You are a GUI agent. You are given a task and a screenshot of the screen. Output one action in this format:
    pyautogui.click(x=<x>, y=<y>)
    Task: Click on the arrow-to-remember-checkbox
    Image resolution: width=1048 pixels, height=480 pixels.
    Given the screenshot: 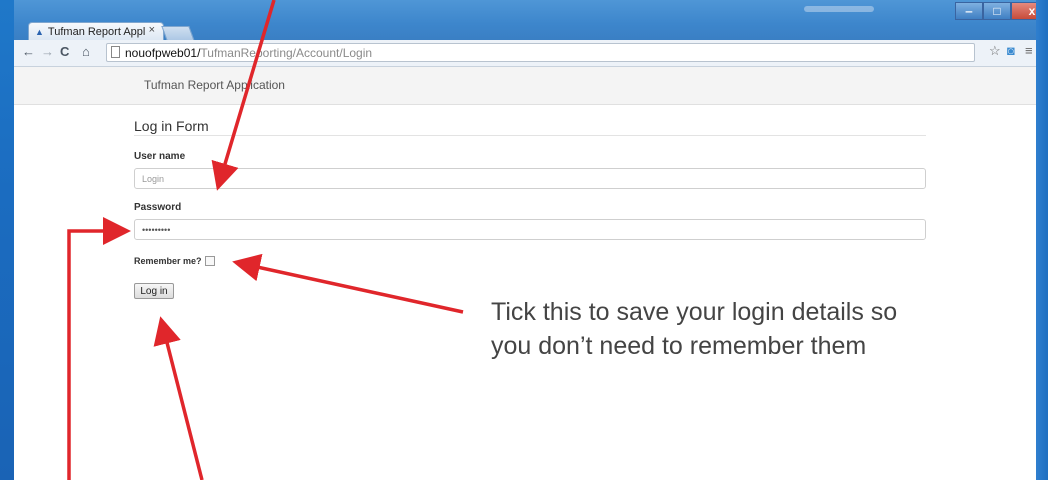 What is the action you would take?
    pyautogui.click(x=348, y=283)
    